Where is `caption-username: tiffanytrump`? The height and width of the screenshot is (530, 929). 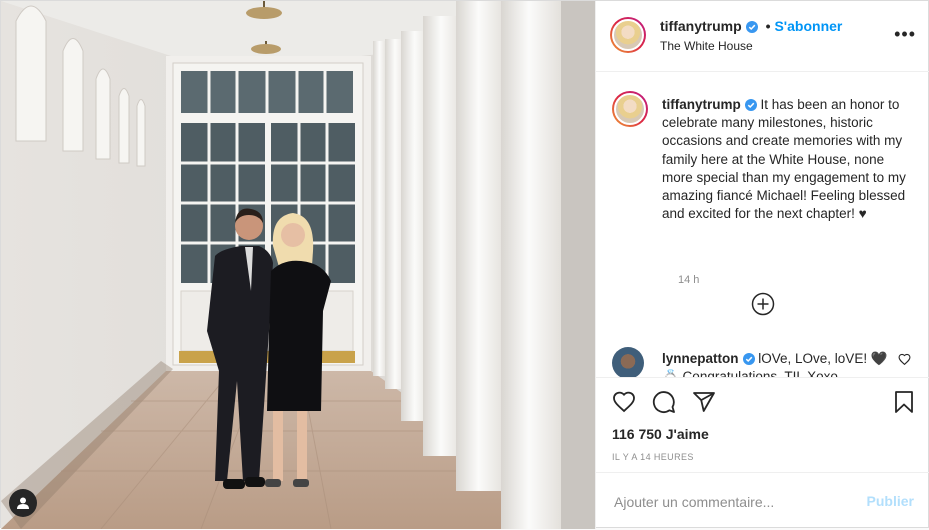 caption-username: tiffanytrump is located at coordinates (701, 104).